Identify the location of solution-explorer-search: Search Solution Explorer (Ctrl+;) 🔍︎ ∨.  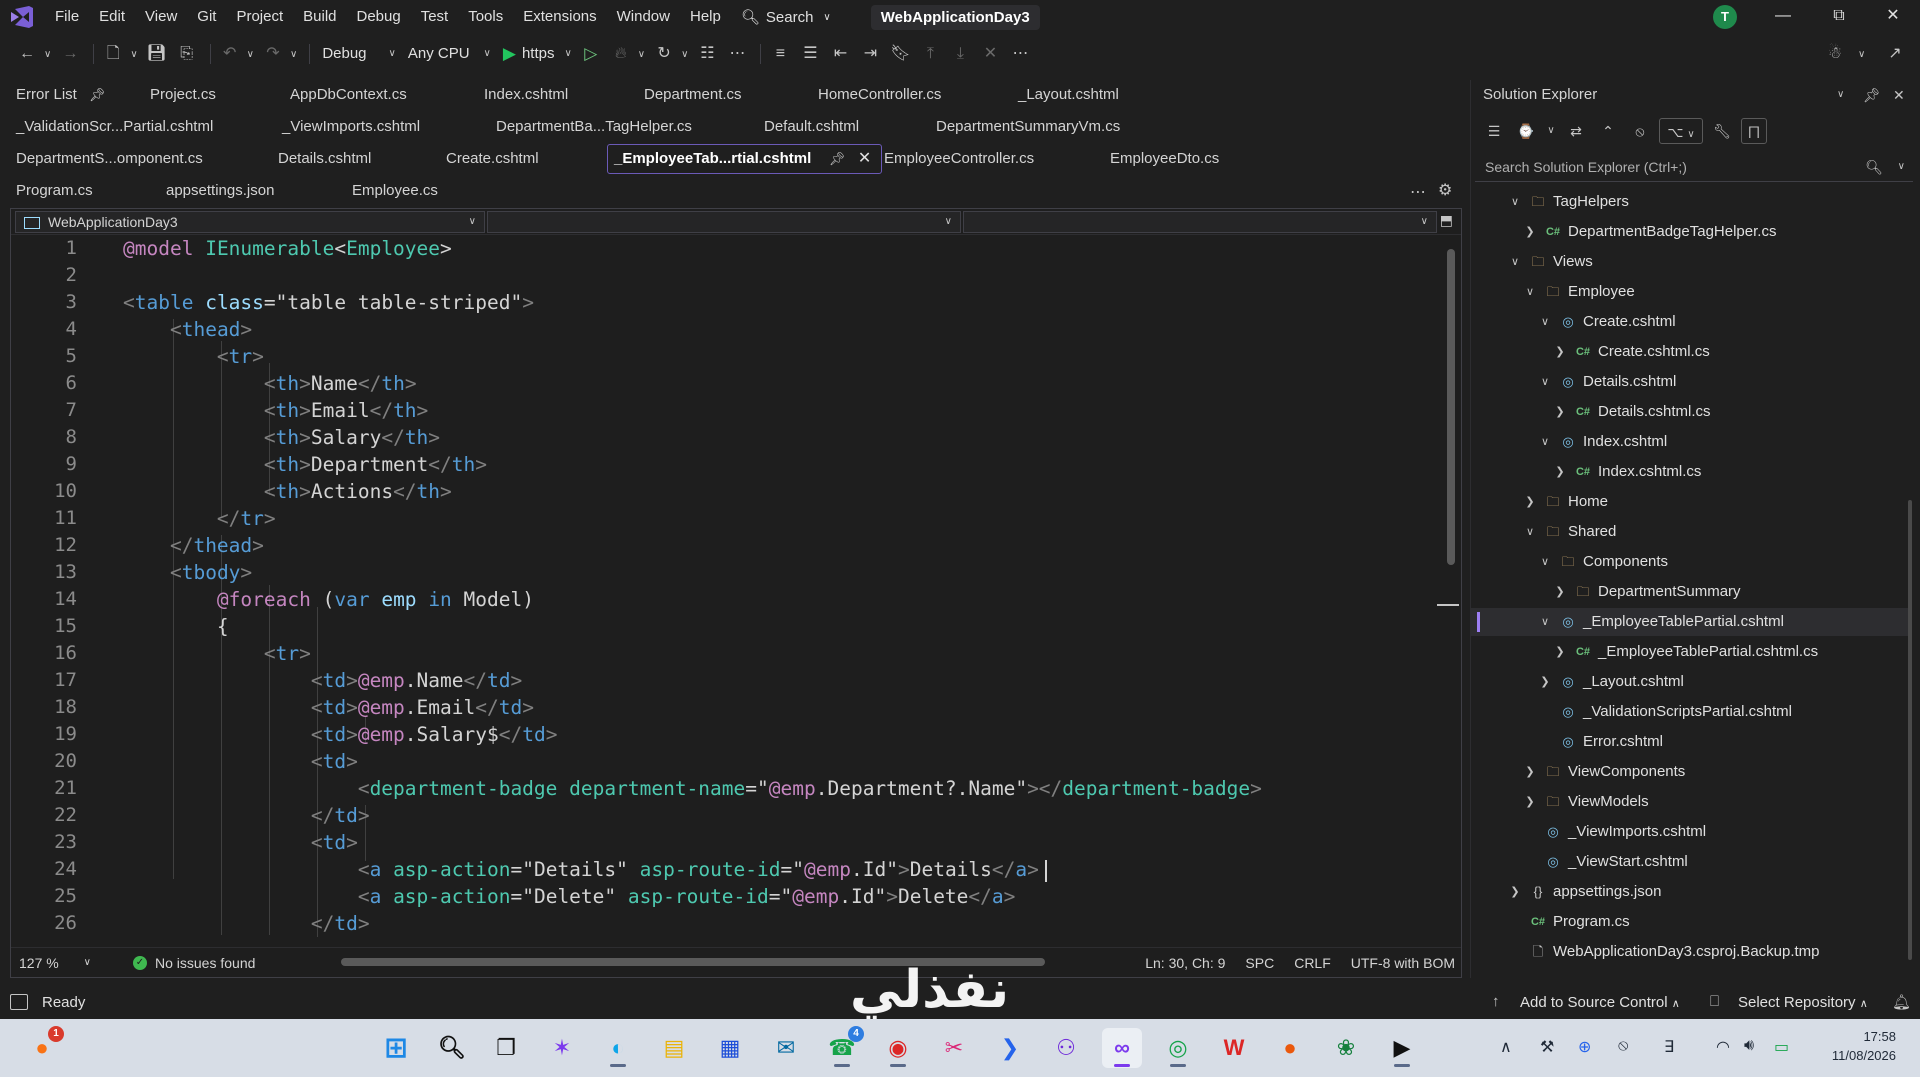
(1694, 167).